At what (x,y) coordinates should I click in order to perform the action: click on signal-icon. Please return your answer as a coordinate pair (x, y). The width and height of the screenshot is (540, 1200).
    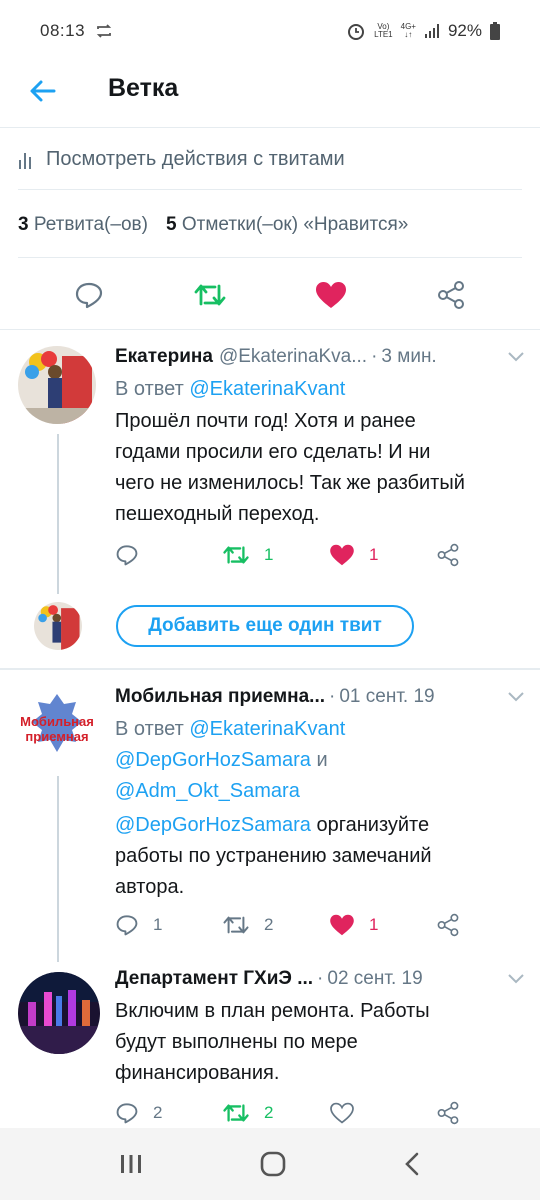
    Looking at the image, I should click on (432, 31).